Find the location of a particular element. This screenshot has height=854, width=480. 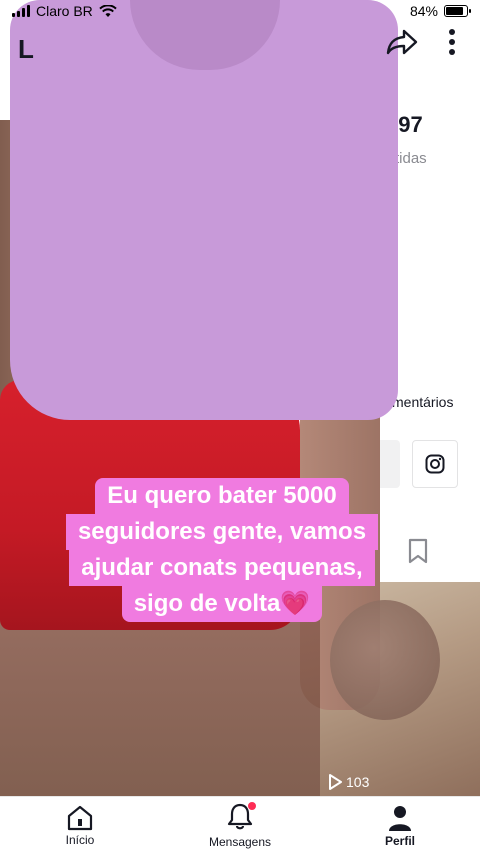

signal-icon is located at coordinates (21, 11).